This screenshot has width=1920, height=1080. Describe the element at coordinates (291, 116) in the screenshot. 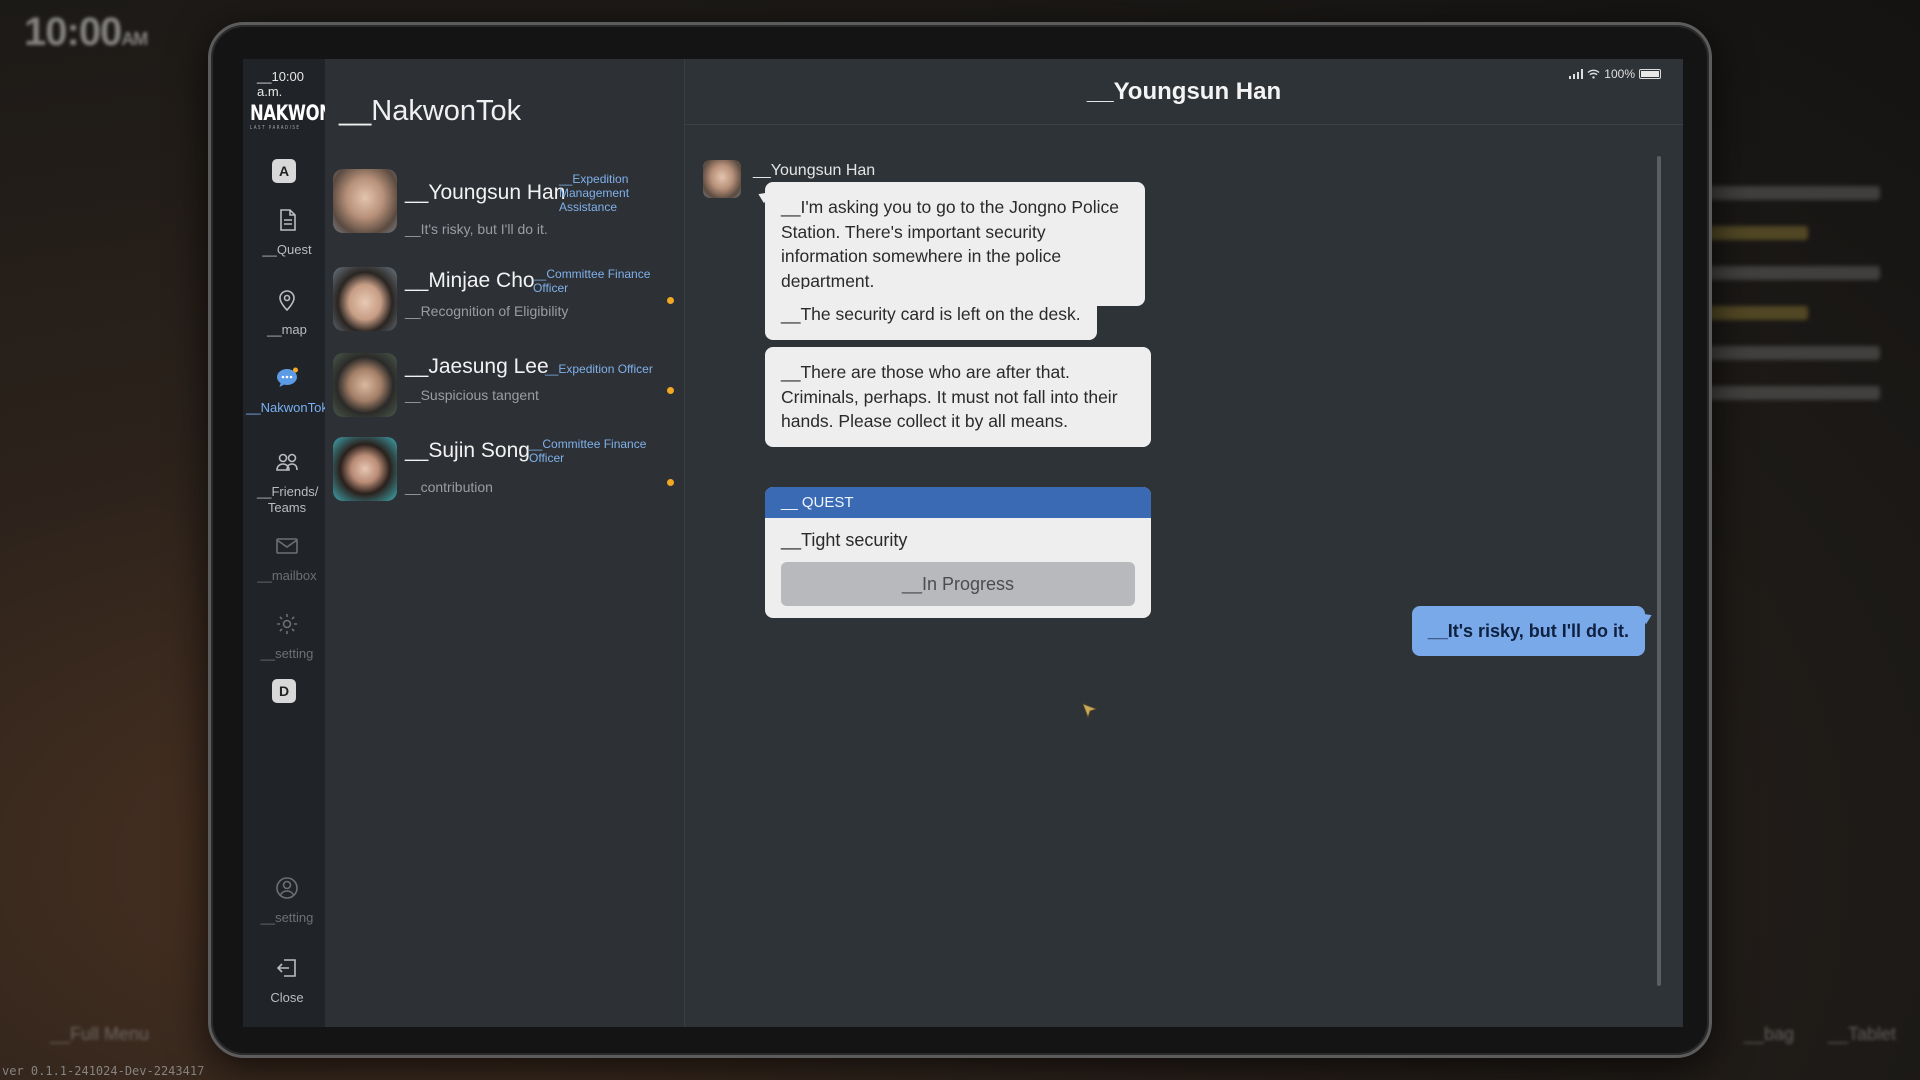

I see `nakwon-logo: NAKWON LAST PARADISE` at that location.